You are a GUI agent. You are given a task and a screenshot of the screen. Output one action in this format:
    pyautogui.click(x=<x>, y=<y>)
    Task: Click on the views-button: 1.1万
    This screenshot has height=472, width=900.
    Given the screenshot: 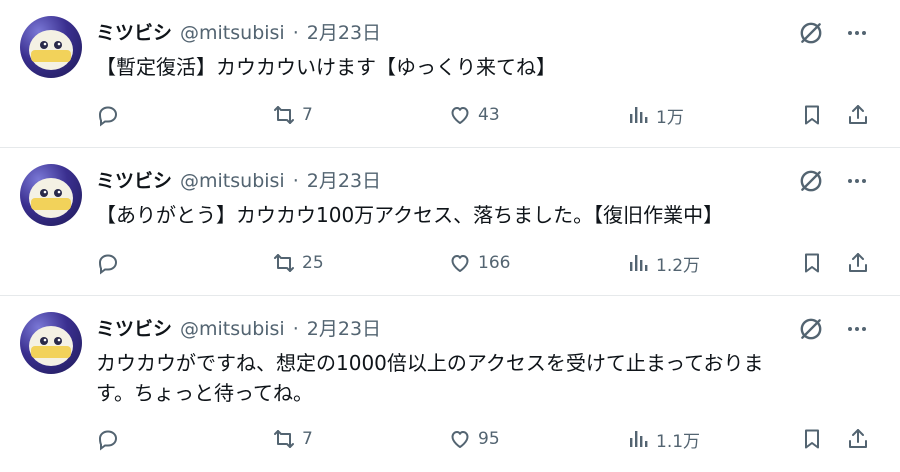 What is the action you would take?
    pyautogui.click(x=663, y=439)
    